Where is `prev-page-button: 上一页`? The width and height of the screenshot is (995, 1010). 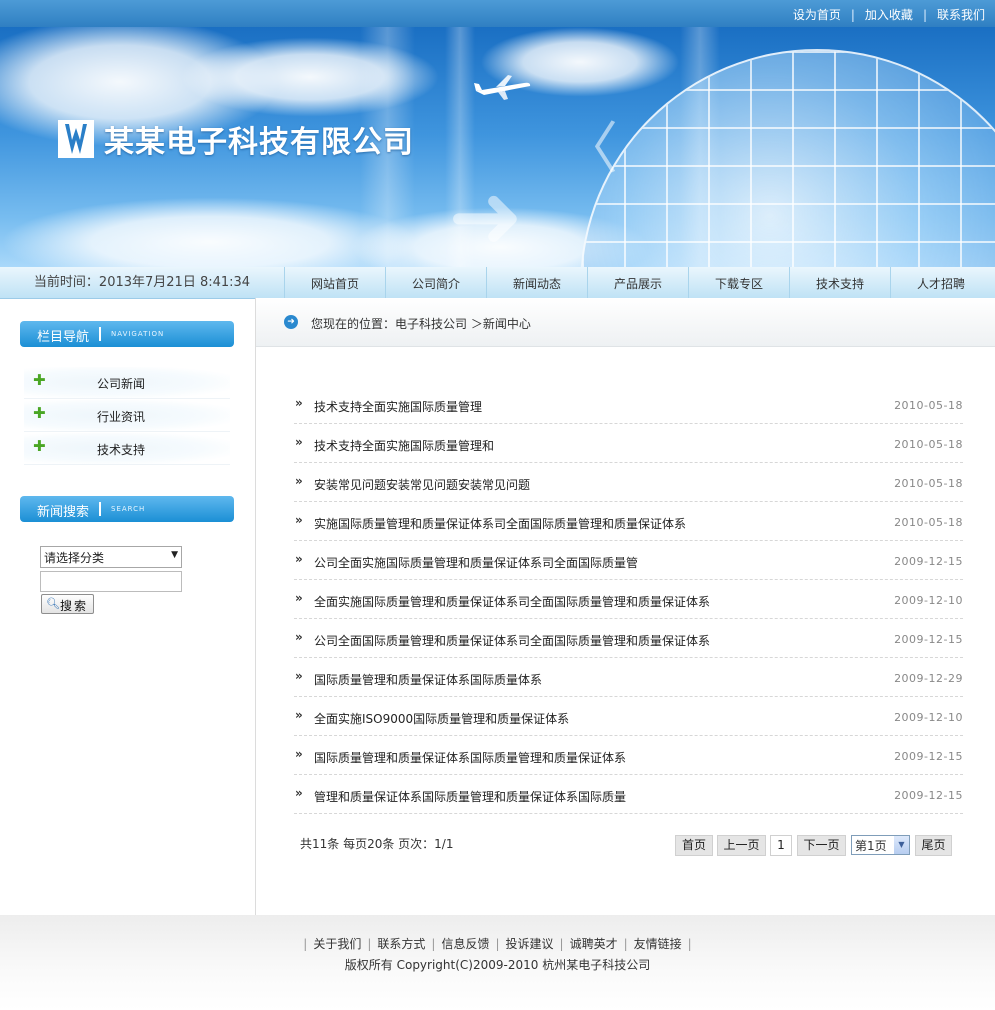
prev-page-button: 上一页 is located at coordinates (741, 845).